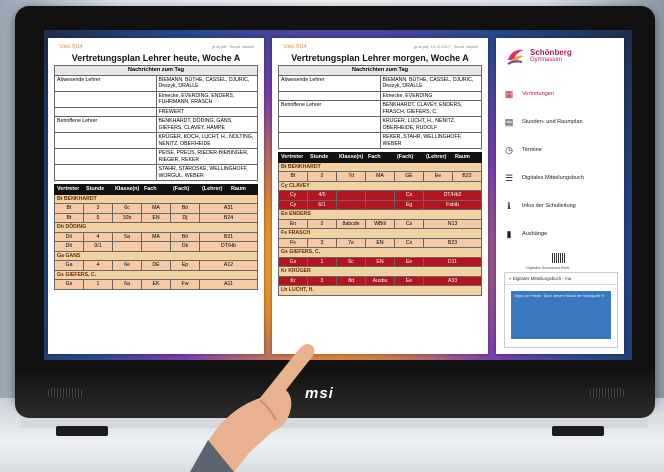 This screenshot has width=664, height=472. Describe the element at coordinates (228, 217) in the screenshot. I see `table-cell: B24` at that location.